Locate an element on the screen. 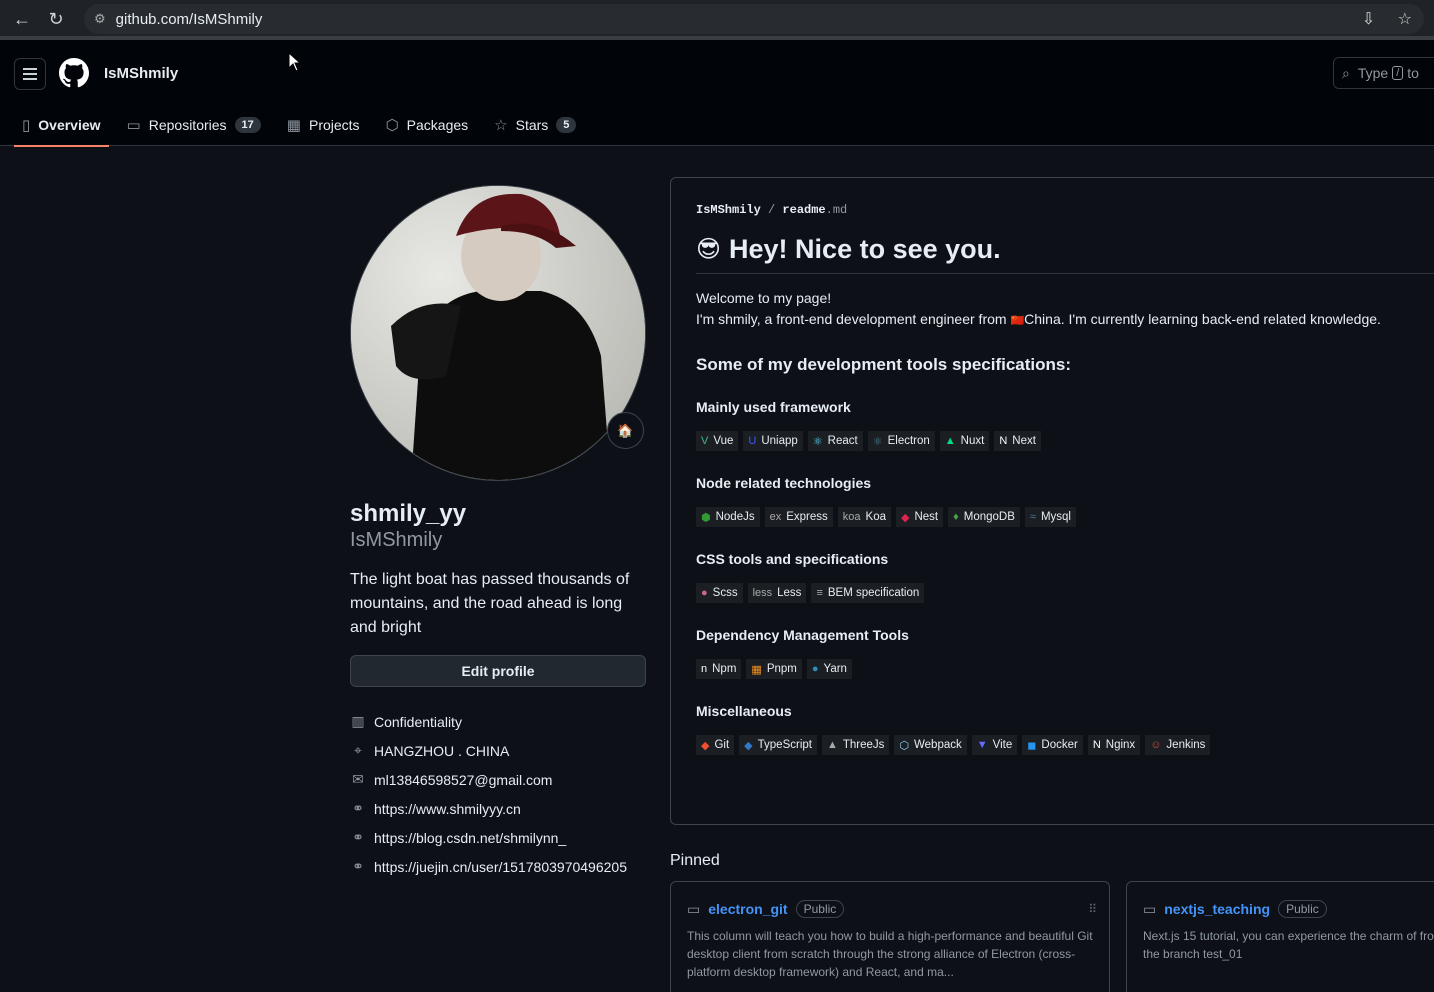 The height and width of the screenshot is (992, 1434). tech-badge: ≈ Mysql is located at coordinates (1050, 517).